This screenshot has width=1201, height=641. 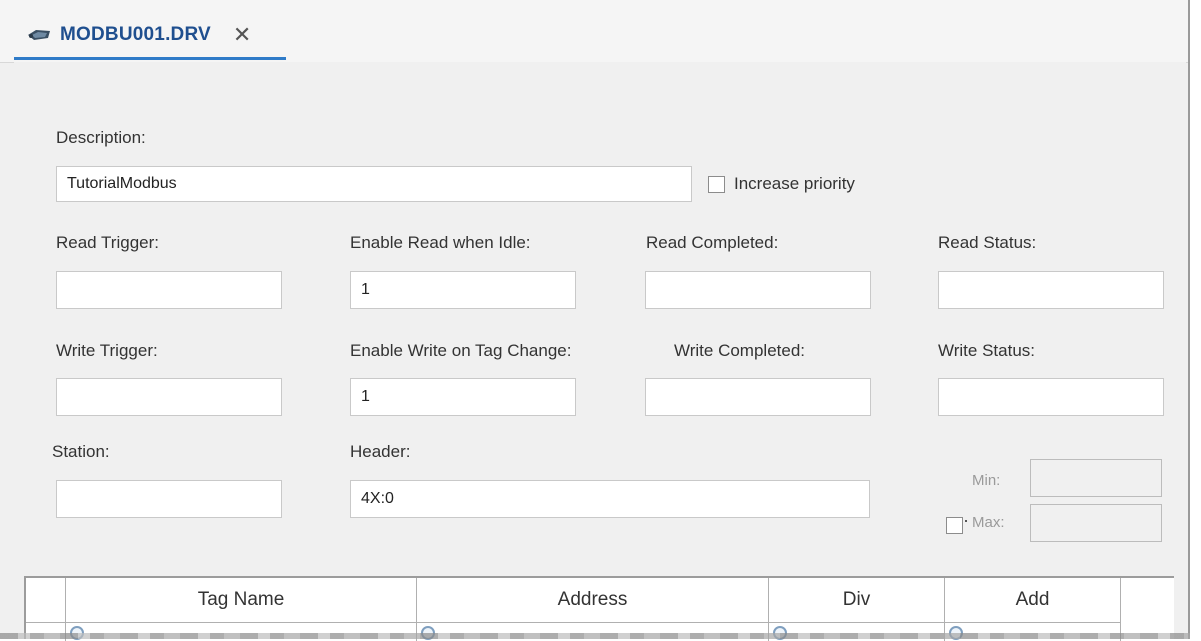 I want to click on tab-strip: MODBU001.DRV ✕, so click(x=594, y=31).